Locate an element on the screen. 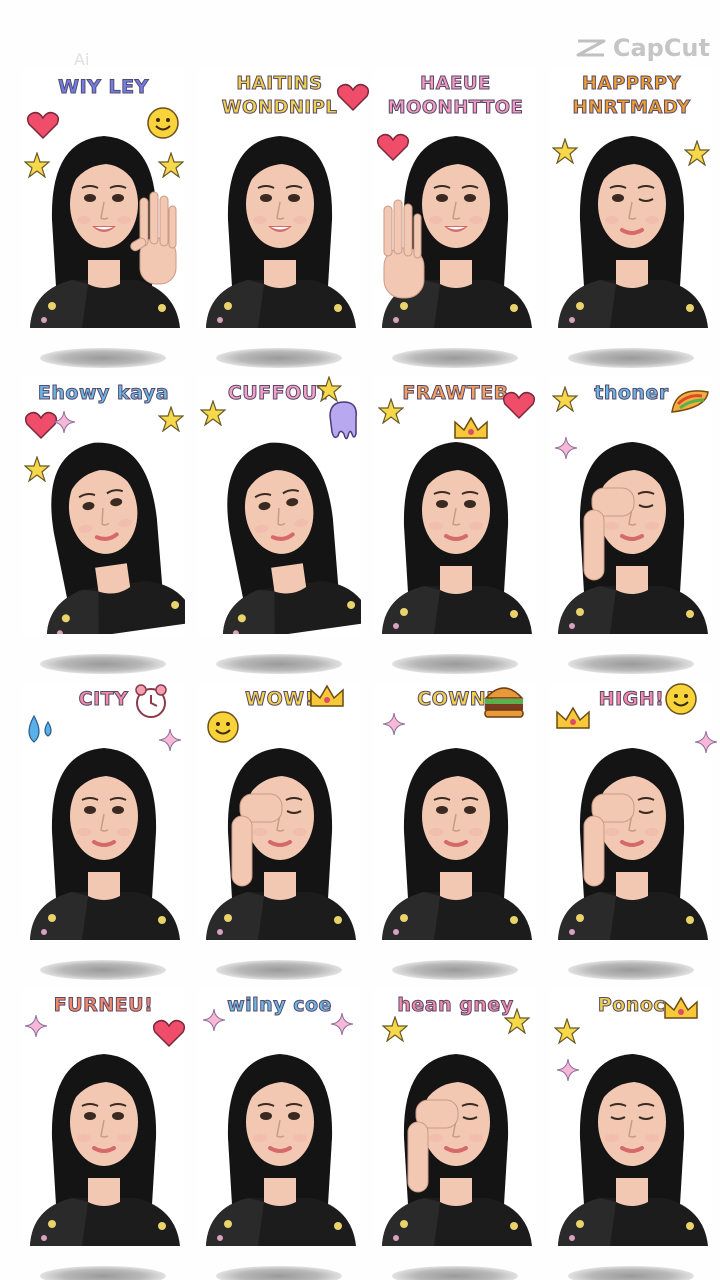  sticker-cell: COWNJ is located at coordinates (455, 835).